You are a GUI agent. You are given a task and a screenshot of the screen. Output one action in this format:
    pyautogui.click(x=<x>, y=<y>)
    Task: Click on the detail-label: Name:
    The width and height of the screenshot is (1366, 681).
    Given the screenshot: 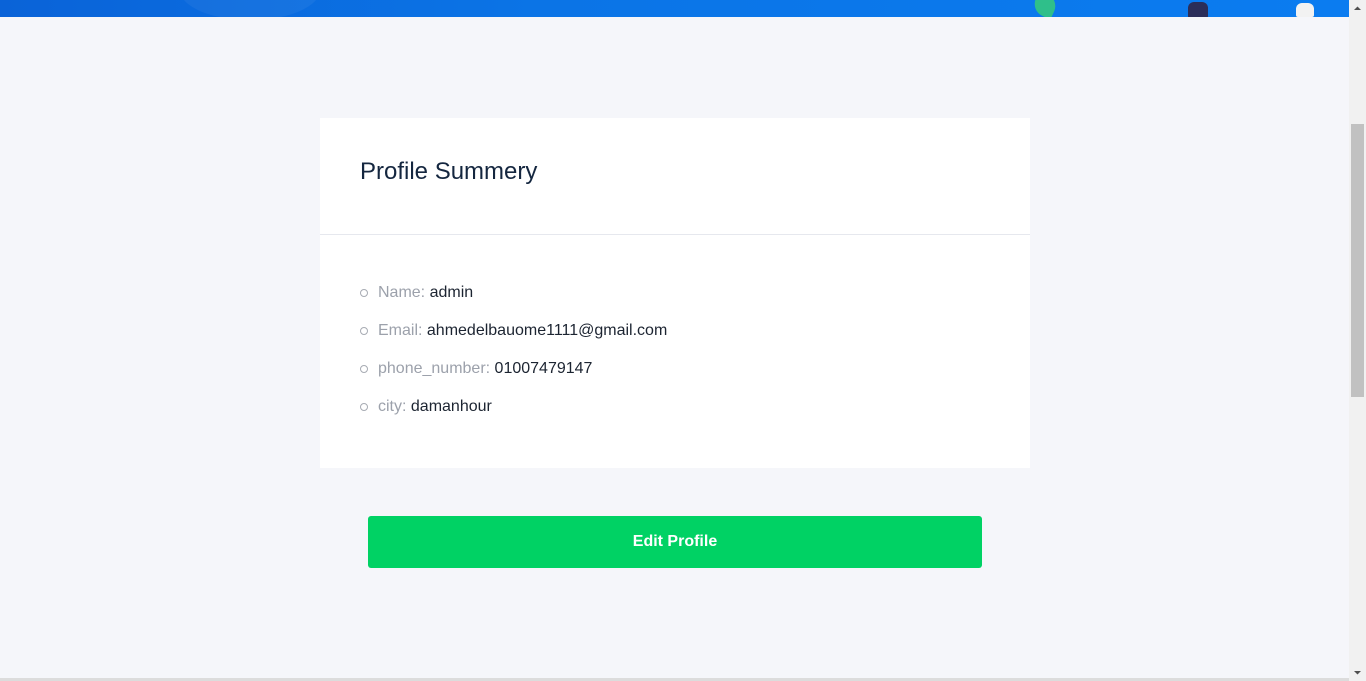 What is the action you would take?
    pyautogui.click(x=402, y=292)
    